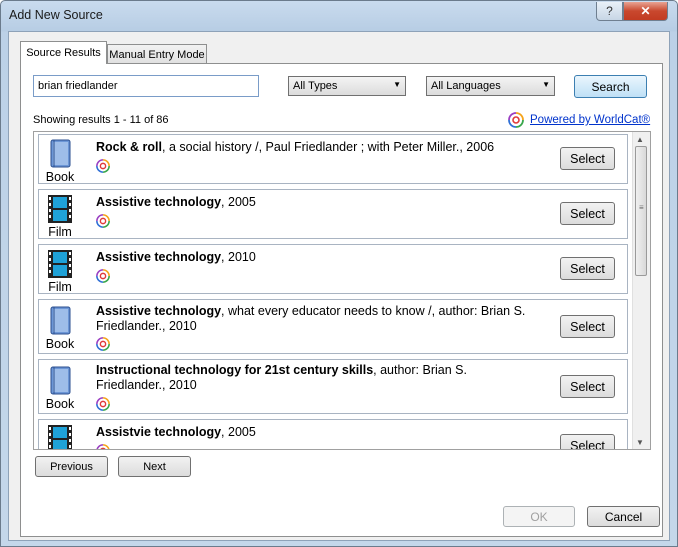 This screenshot has width=678, height=547. What do you see at coordinates (640, 139) in the screenshot?
I see `scroll-up-arrow-icon: ▲` at bounding box center [640, 139].